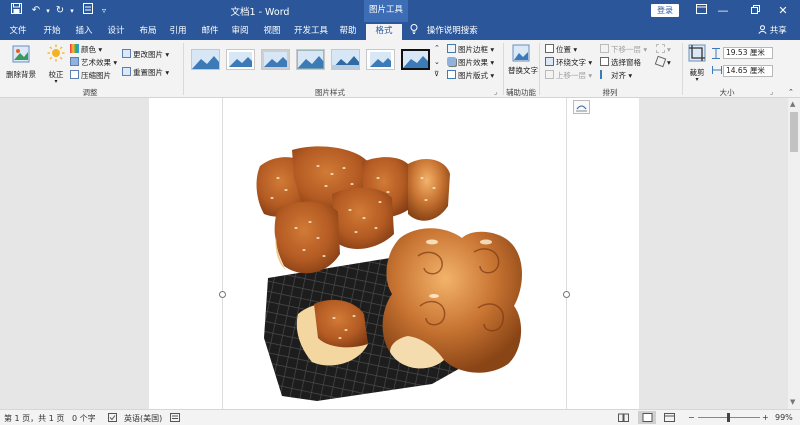  Describe the element at coordinates (620, 62) in the screenshot. I see `selection-pane-button: 选择窗格` at that location.